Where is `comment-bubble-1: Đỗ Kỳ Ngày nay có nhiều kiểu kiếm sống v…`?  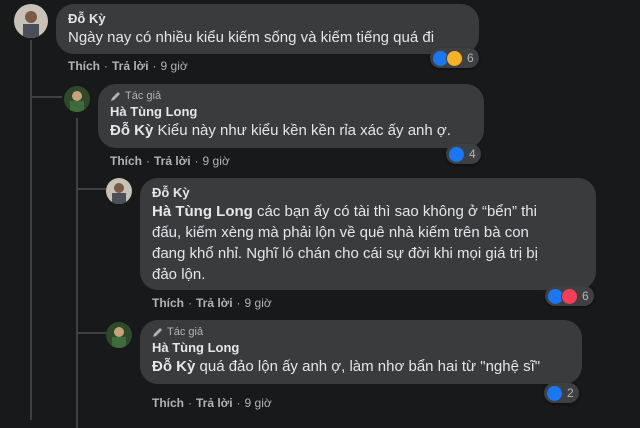
comment-bubble-1: Đỗ Kỳ Ngày nay có nhiều kiểu kiếm sống v… is located at coordinates (267, 29).